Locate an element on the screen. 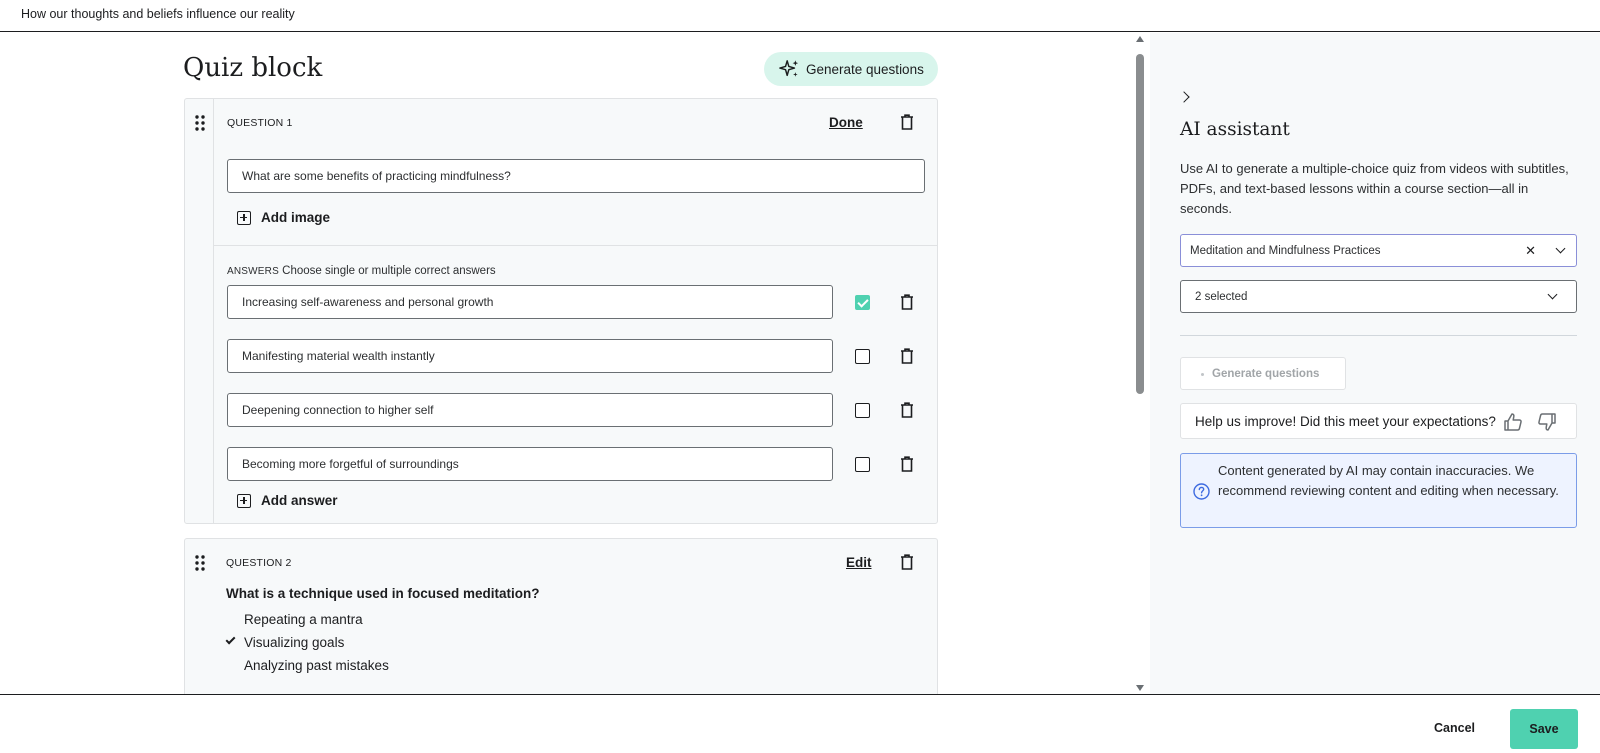 The height and width of the screenshot is (753, 1600). option-1: Repeating a mantra is located at coordinates (303, 619).